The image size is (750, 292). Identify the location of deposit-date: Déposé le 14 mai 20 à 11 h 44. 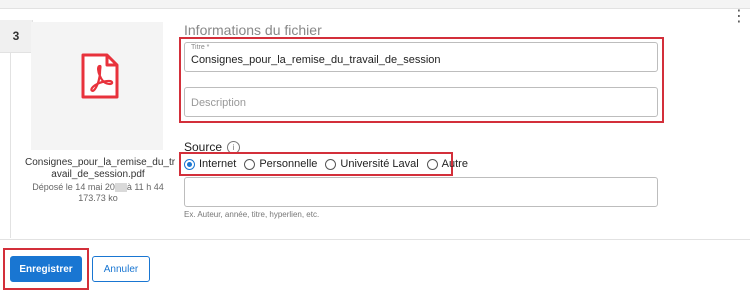
(98, 187).